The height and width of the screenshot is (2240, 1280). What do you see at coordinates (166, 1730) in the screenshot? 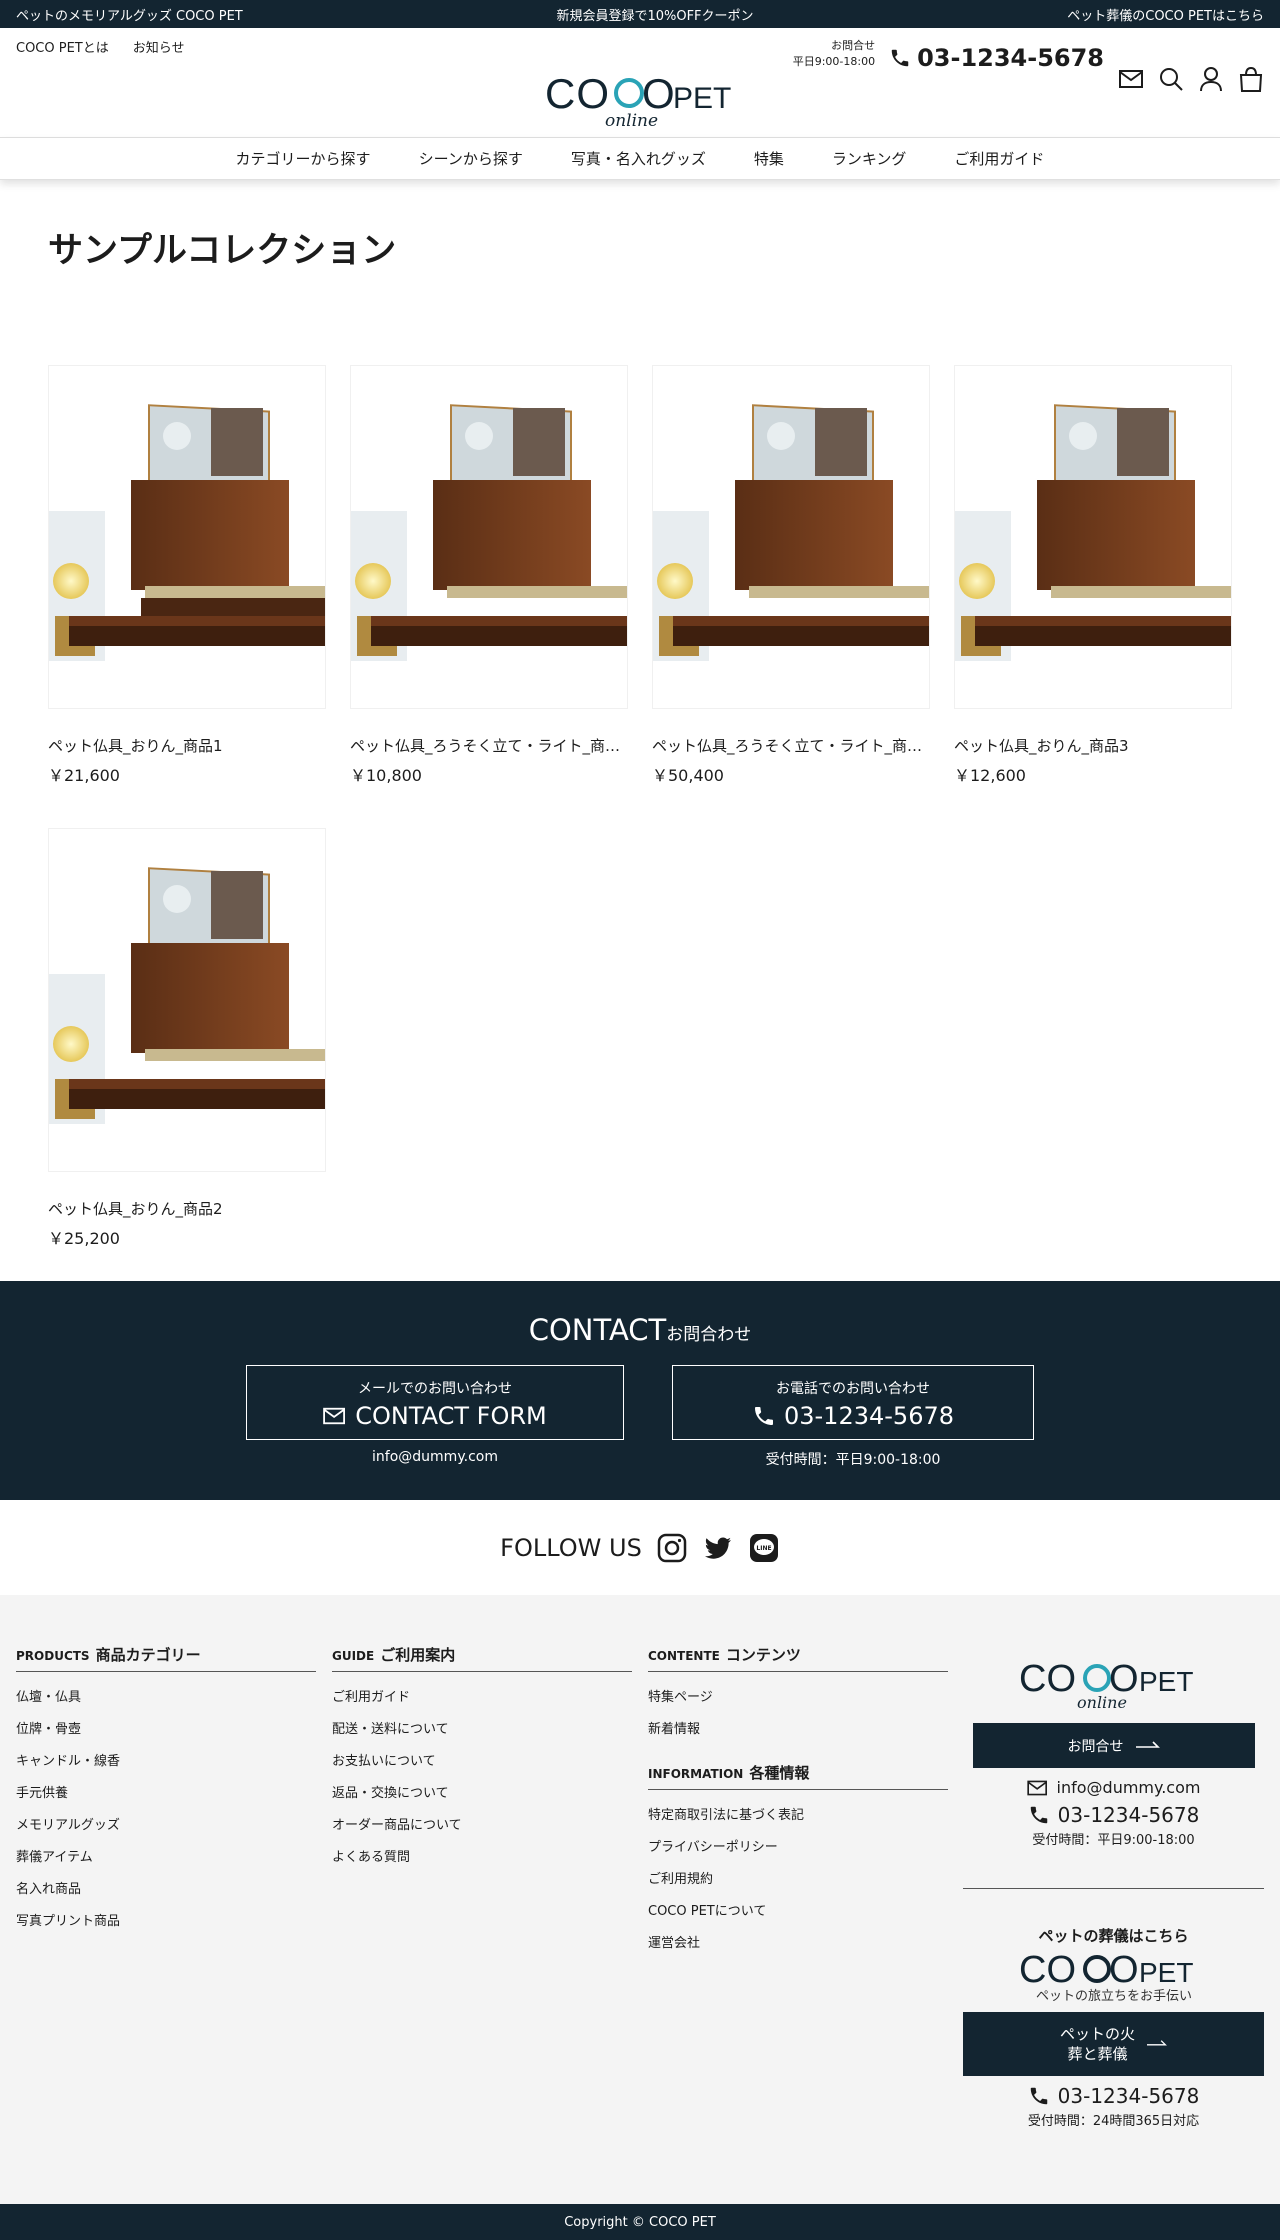
I see `footer-link: 位牌・骨壺` at bounding box center [166, 1730].